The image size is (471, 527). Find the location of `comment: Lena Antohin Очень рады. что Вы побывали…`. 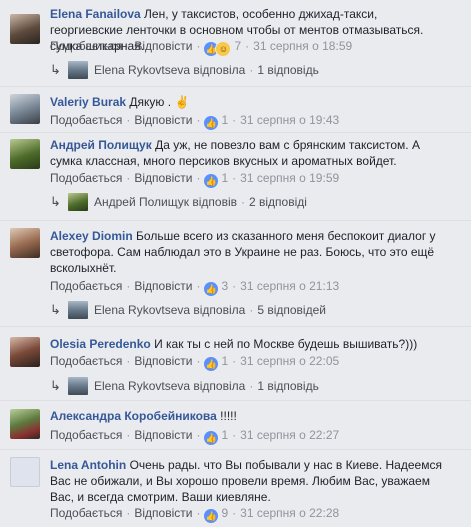

comment: Lena Antohin Очень рады. что Вы побывали… is located at coordinates (235, 491).